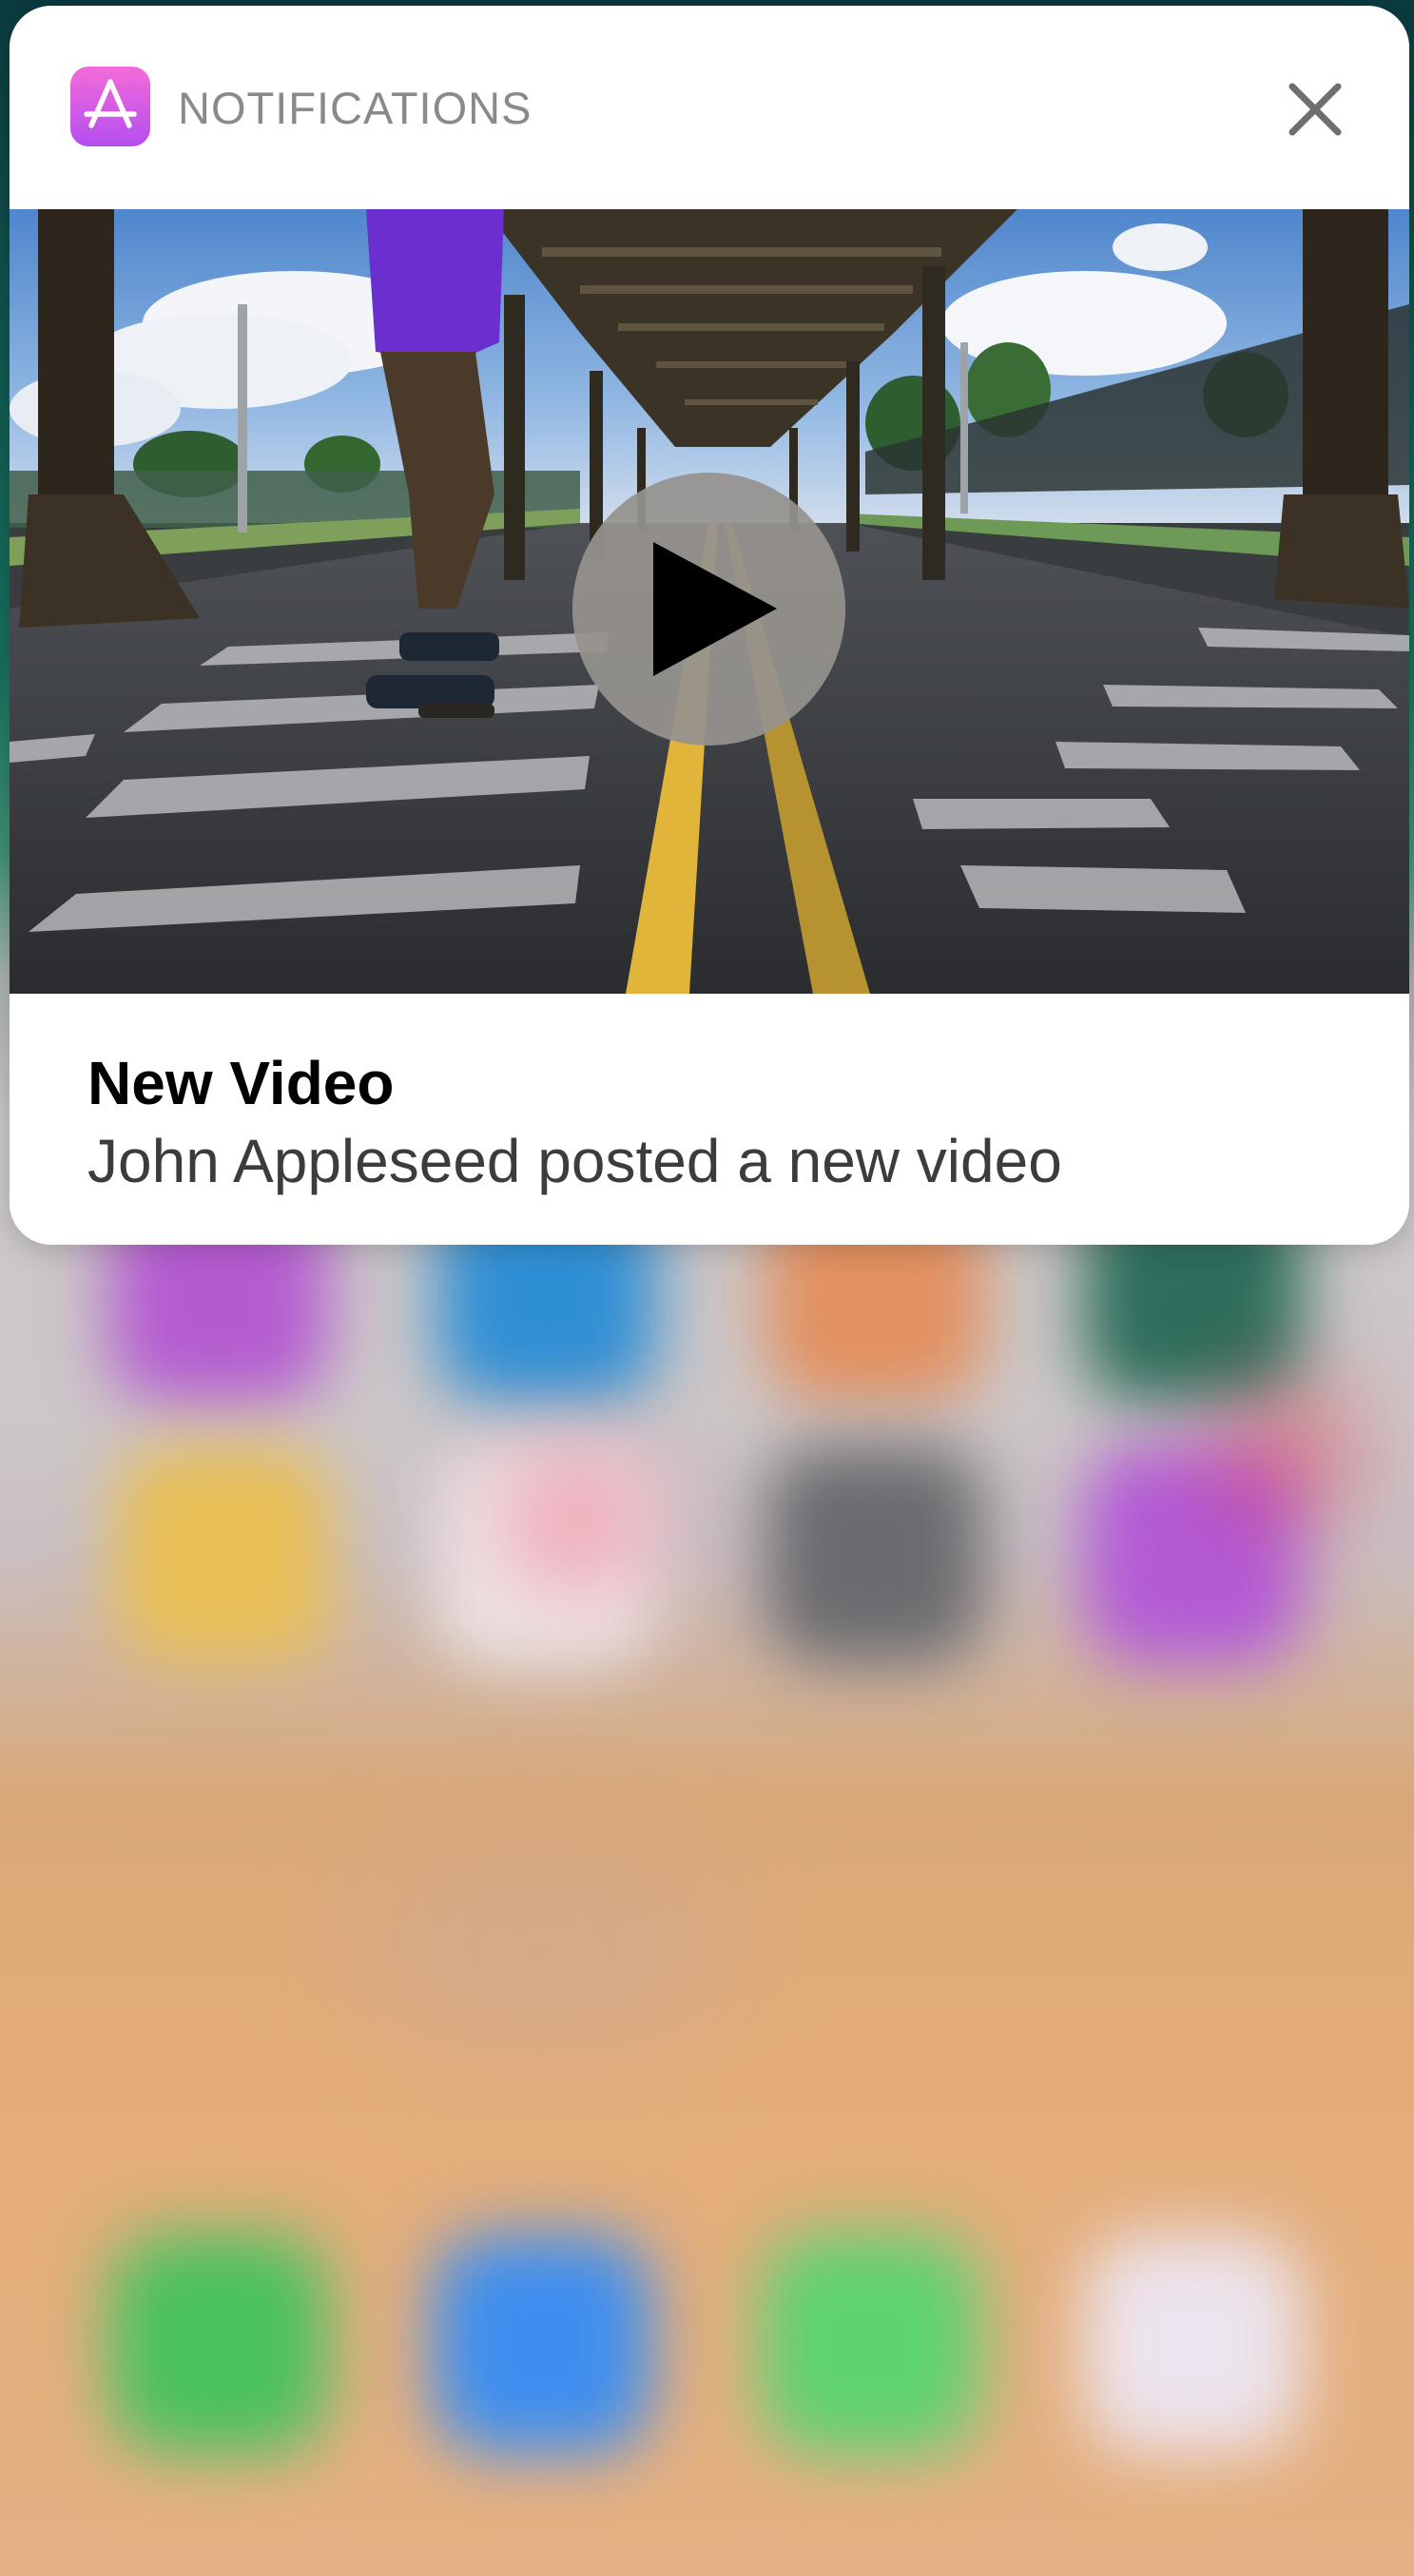 The height and width of the screenshot is (2576, 1414). What do you see at coordinates (1288, 1450) in the screenshot?
I see `blurred-badge` at bounding box center [1288, 1450].